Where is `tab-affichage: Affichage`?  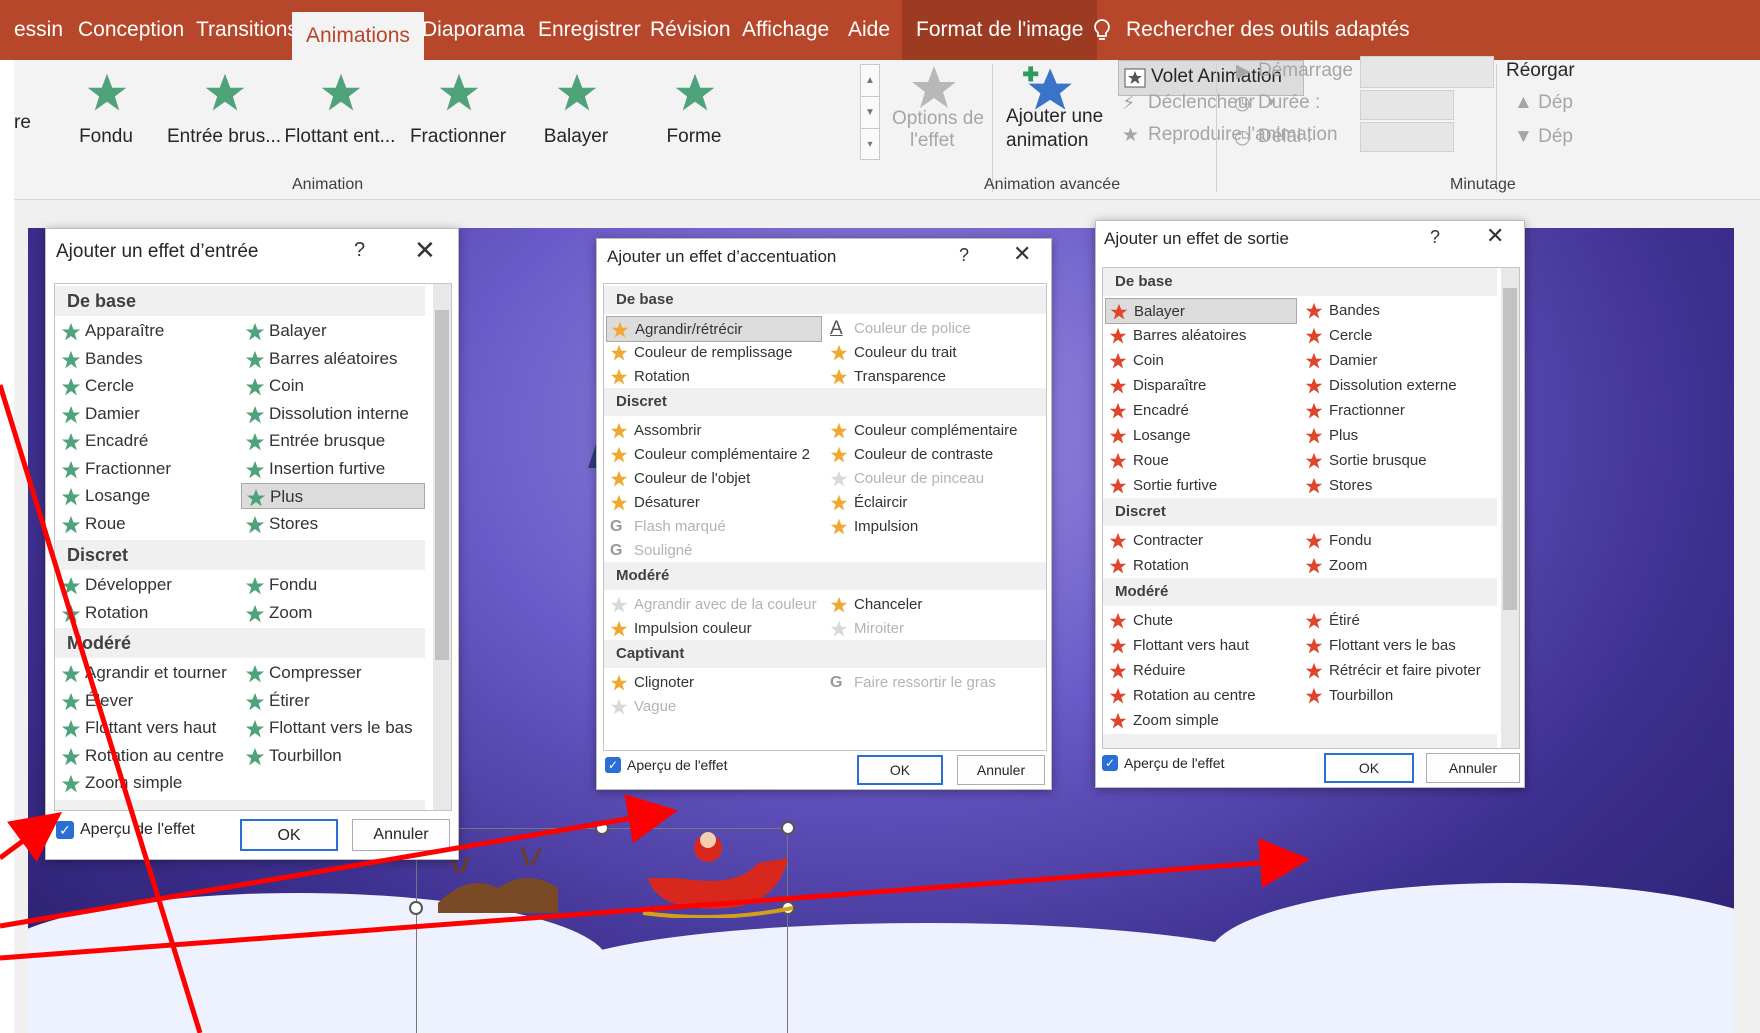
tab-affichage: Affichage is located at coordinates (785, 30).